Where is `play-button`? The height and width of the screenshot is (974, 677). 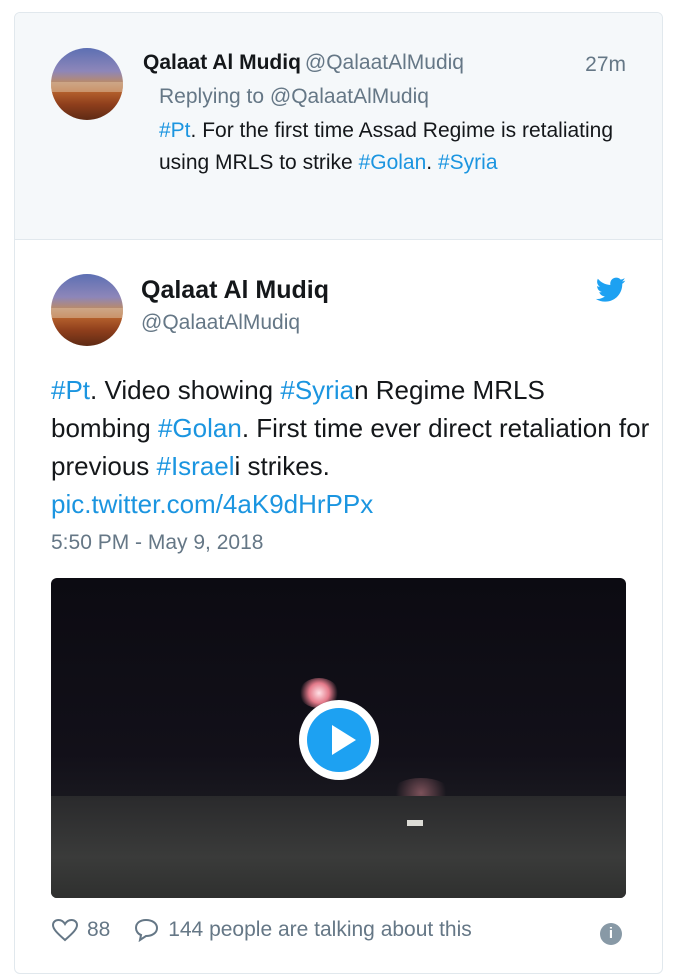
play-button is located at coordinates (339, 740).